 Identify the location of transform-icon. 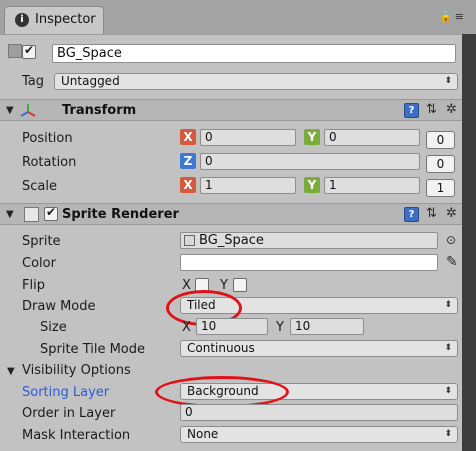
(28, 110).